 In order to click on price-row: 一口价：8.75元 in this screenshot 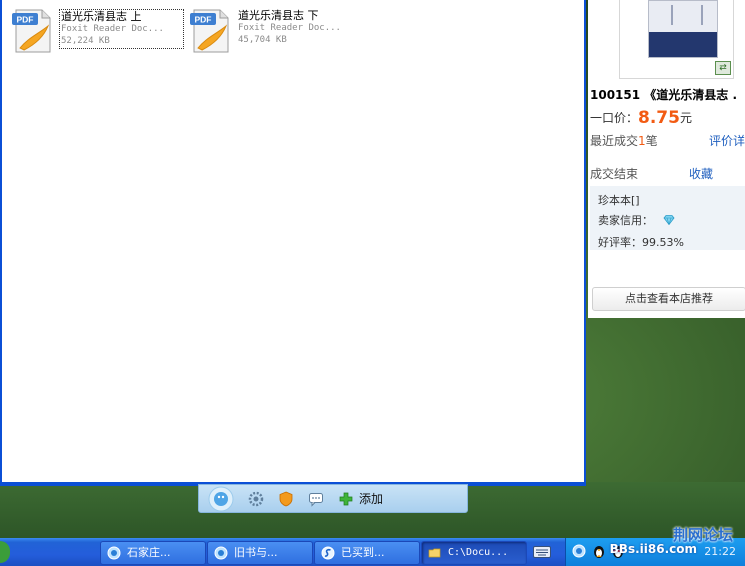, I will do `click(641, 118)`.